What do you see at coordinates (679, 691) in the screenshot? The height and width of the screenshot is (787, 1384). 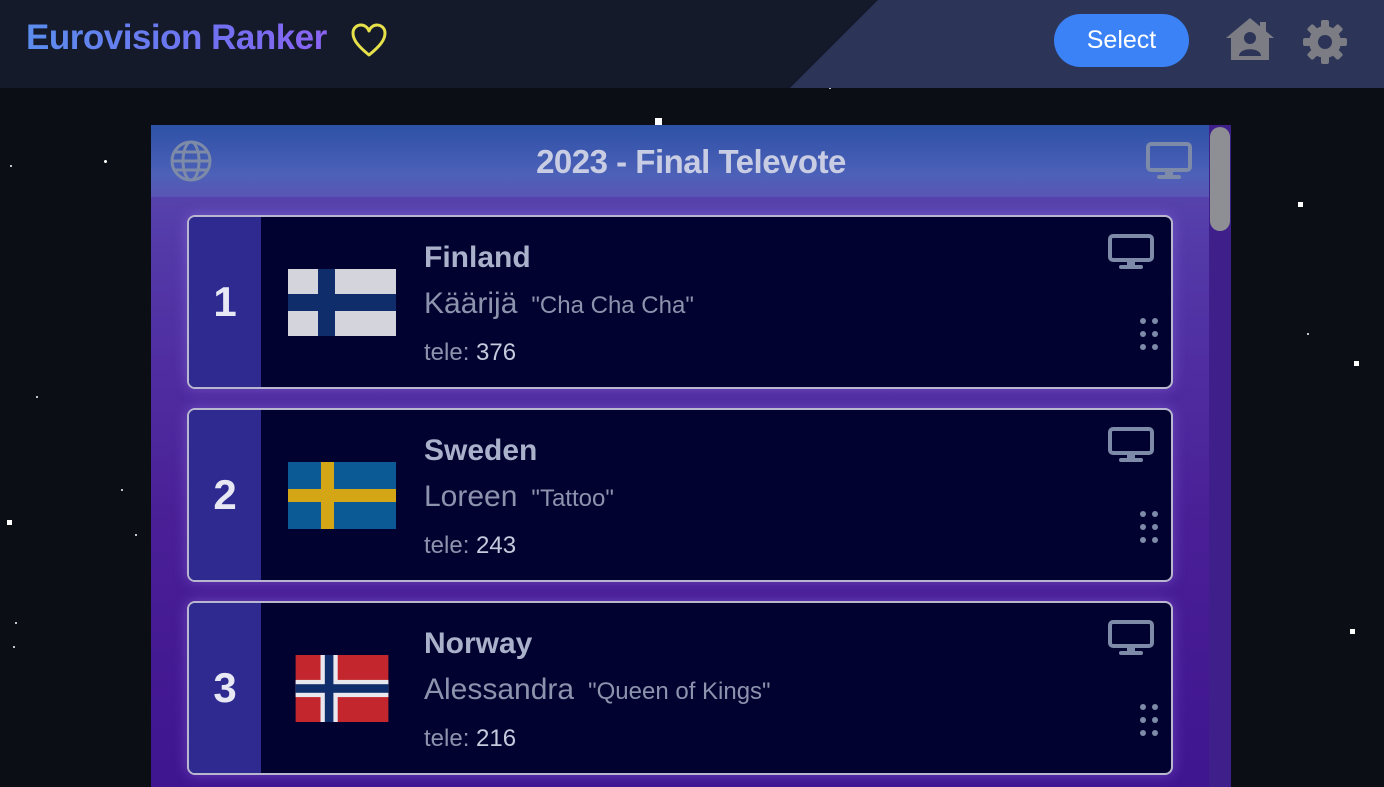 I see `song-title: "Queen of Kings"` at bounding box center [679, 691].